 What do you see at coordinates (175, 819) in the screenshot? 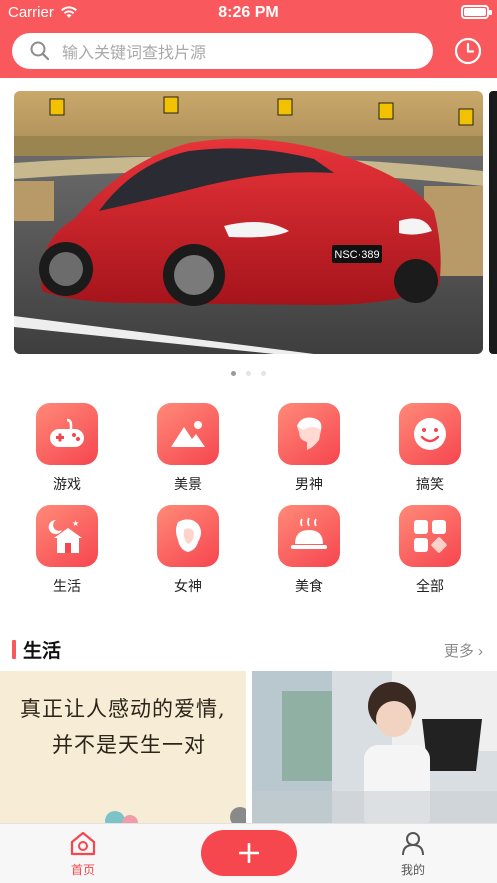
I see `decoration-image` at bounding box center [175, 819].